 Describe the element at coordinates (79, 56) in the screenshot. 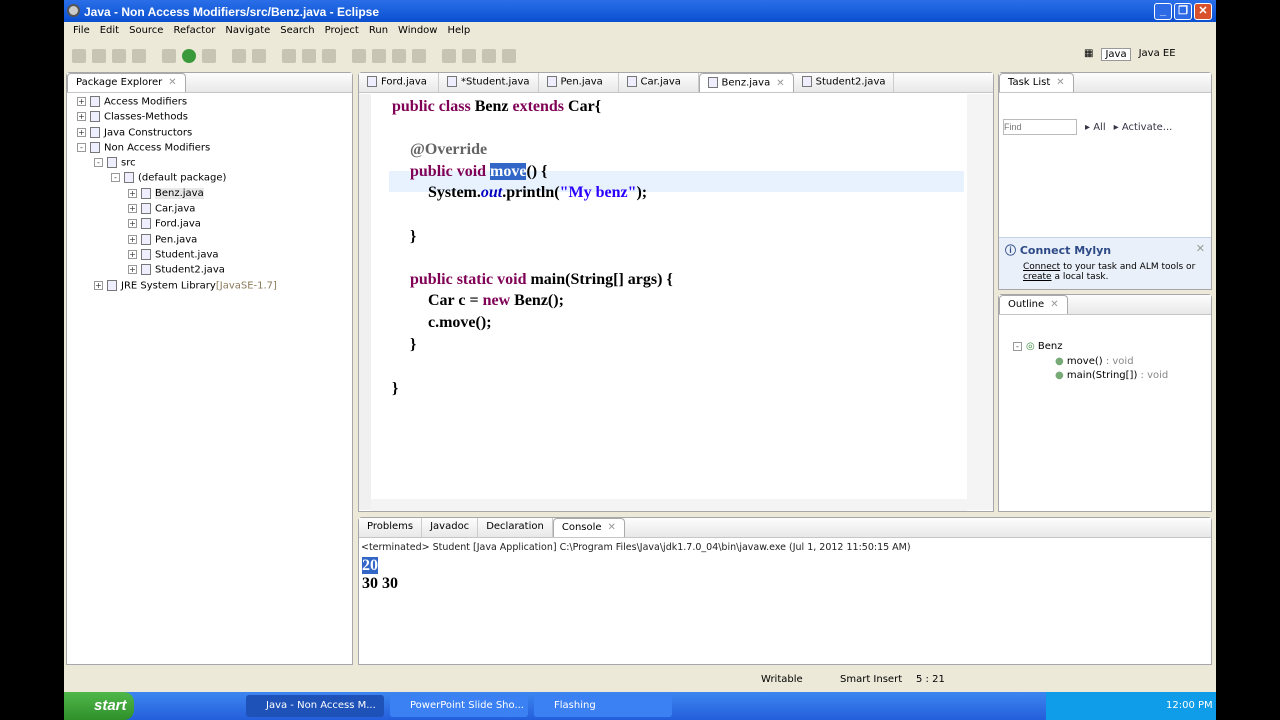

I see `new-icon` at that location.